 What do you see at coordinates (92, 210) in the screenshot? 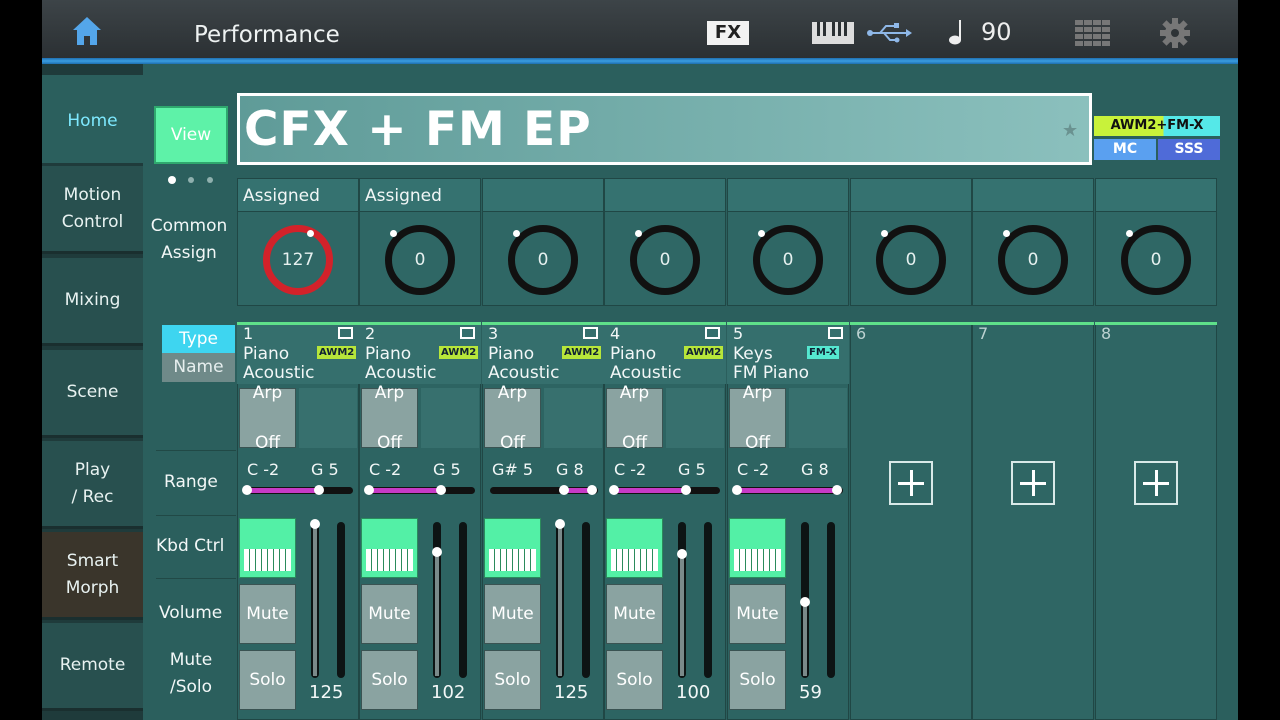
I see `nav-item-motion-control: Motion Control` at bounding box center [92, 210].